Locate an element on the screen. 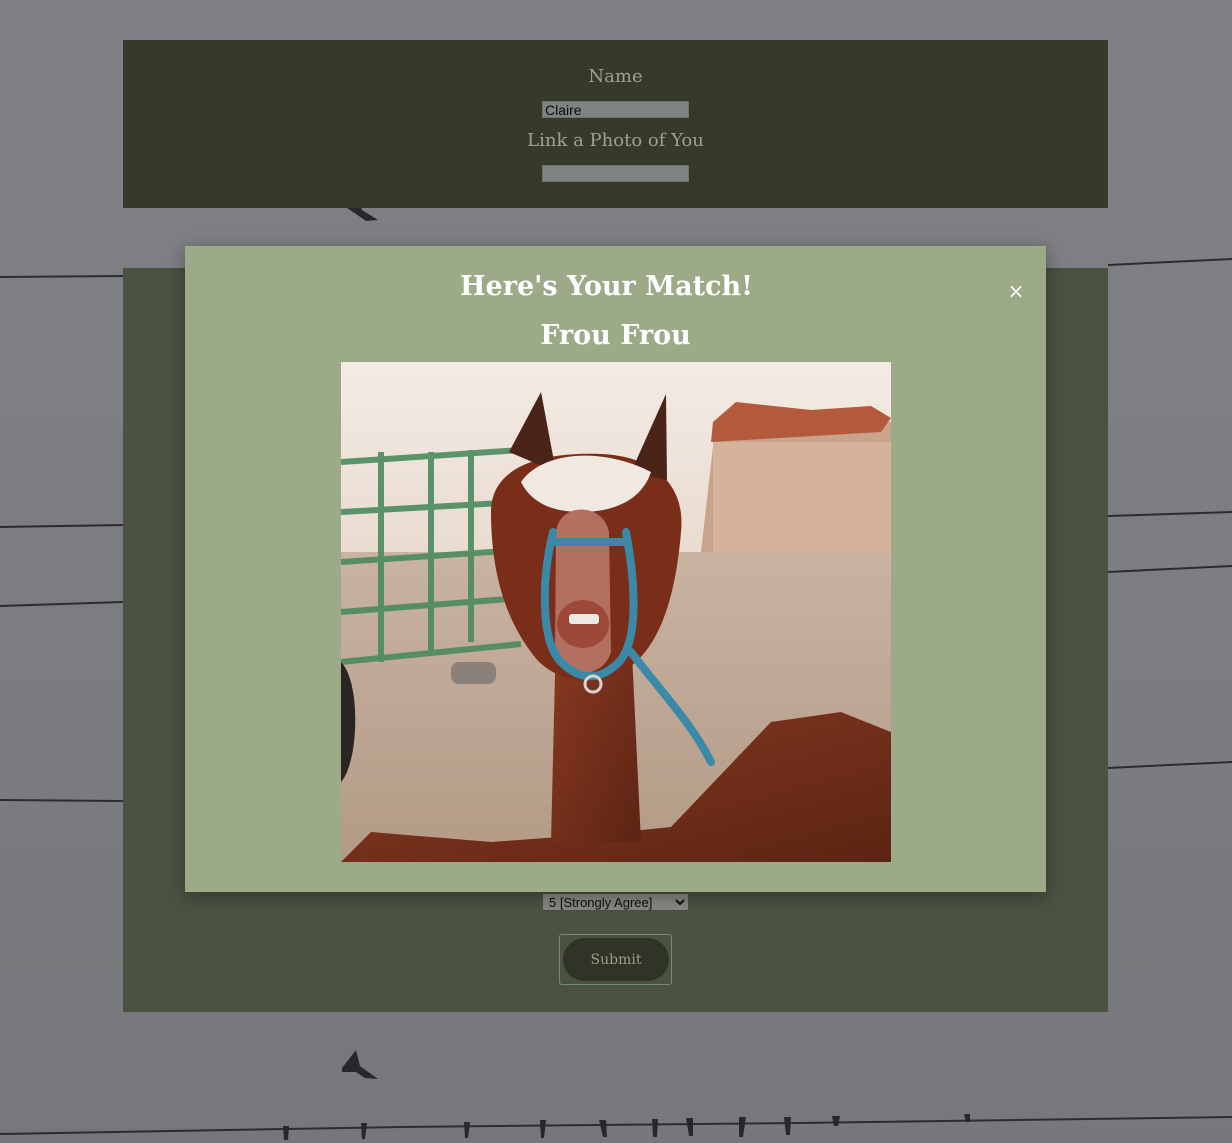 The height and width of the screenshot is (1143, 1232). submit-button: Submit is located at coordinates (616, 959).